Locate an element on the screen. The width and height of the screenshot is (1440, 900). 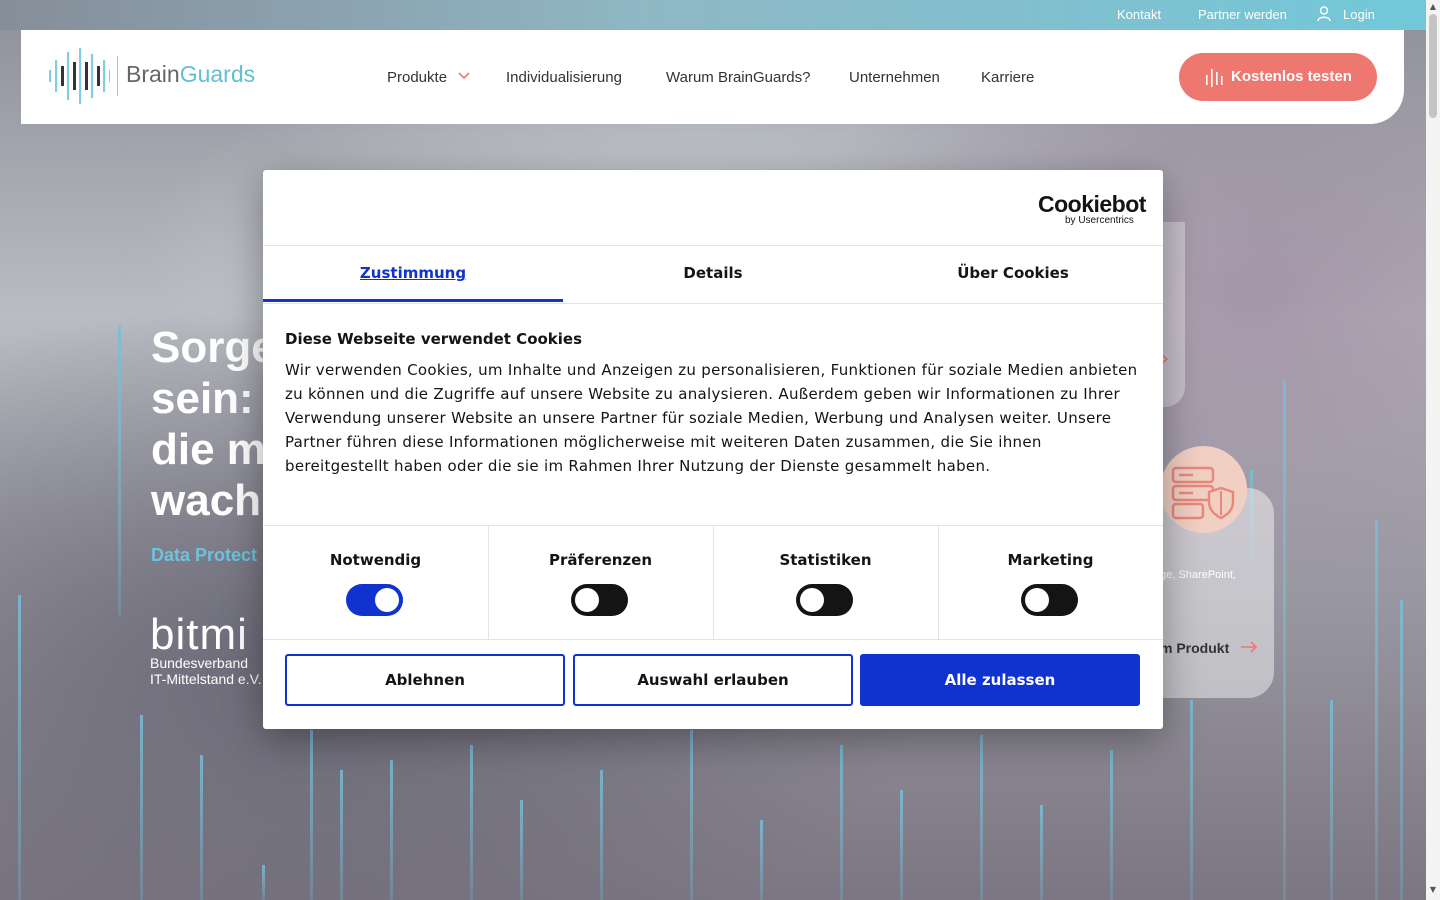
card-product-link: m Produkt is located at coordinates (1194, 648).